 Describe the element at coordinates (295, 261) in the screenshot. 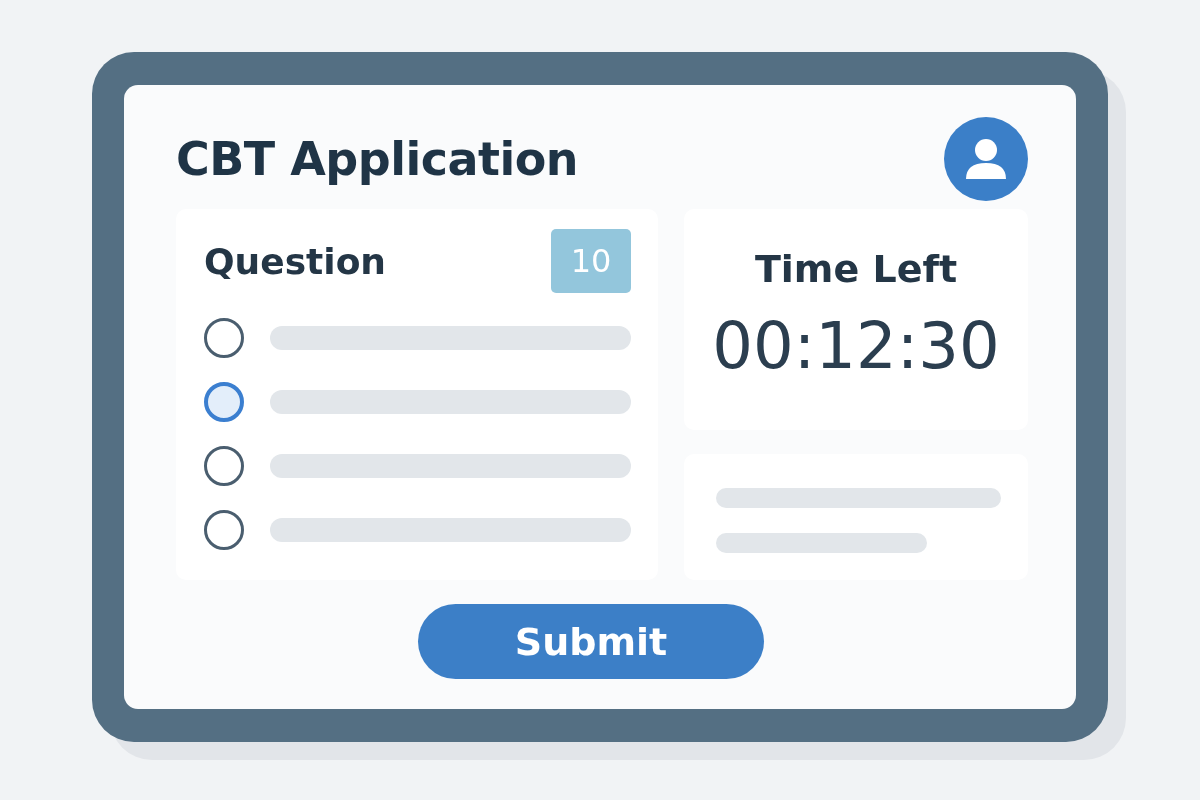

I see `question-label: Question` at that location.